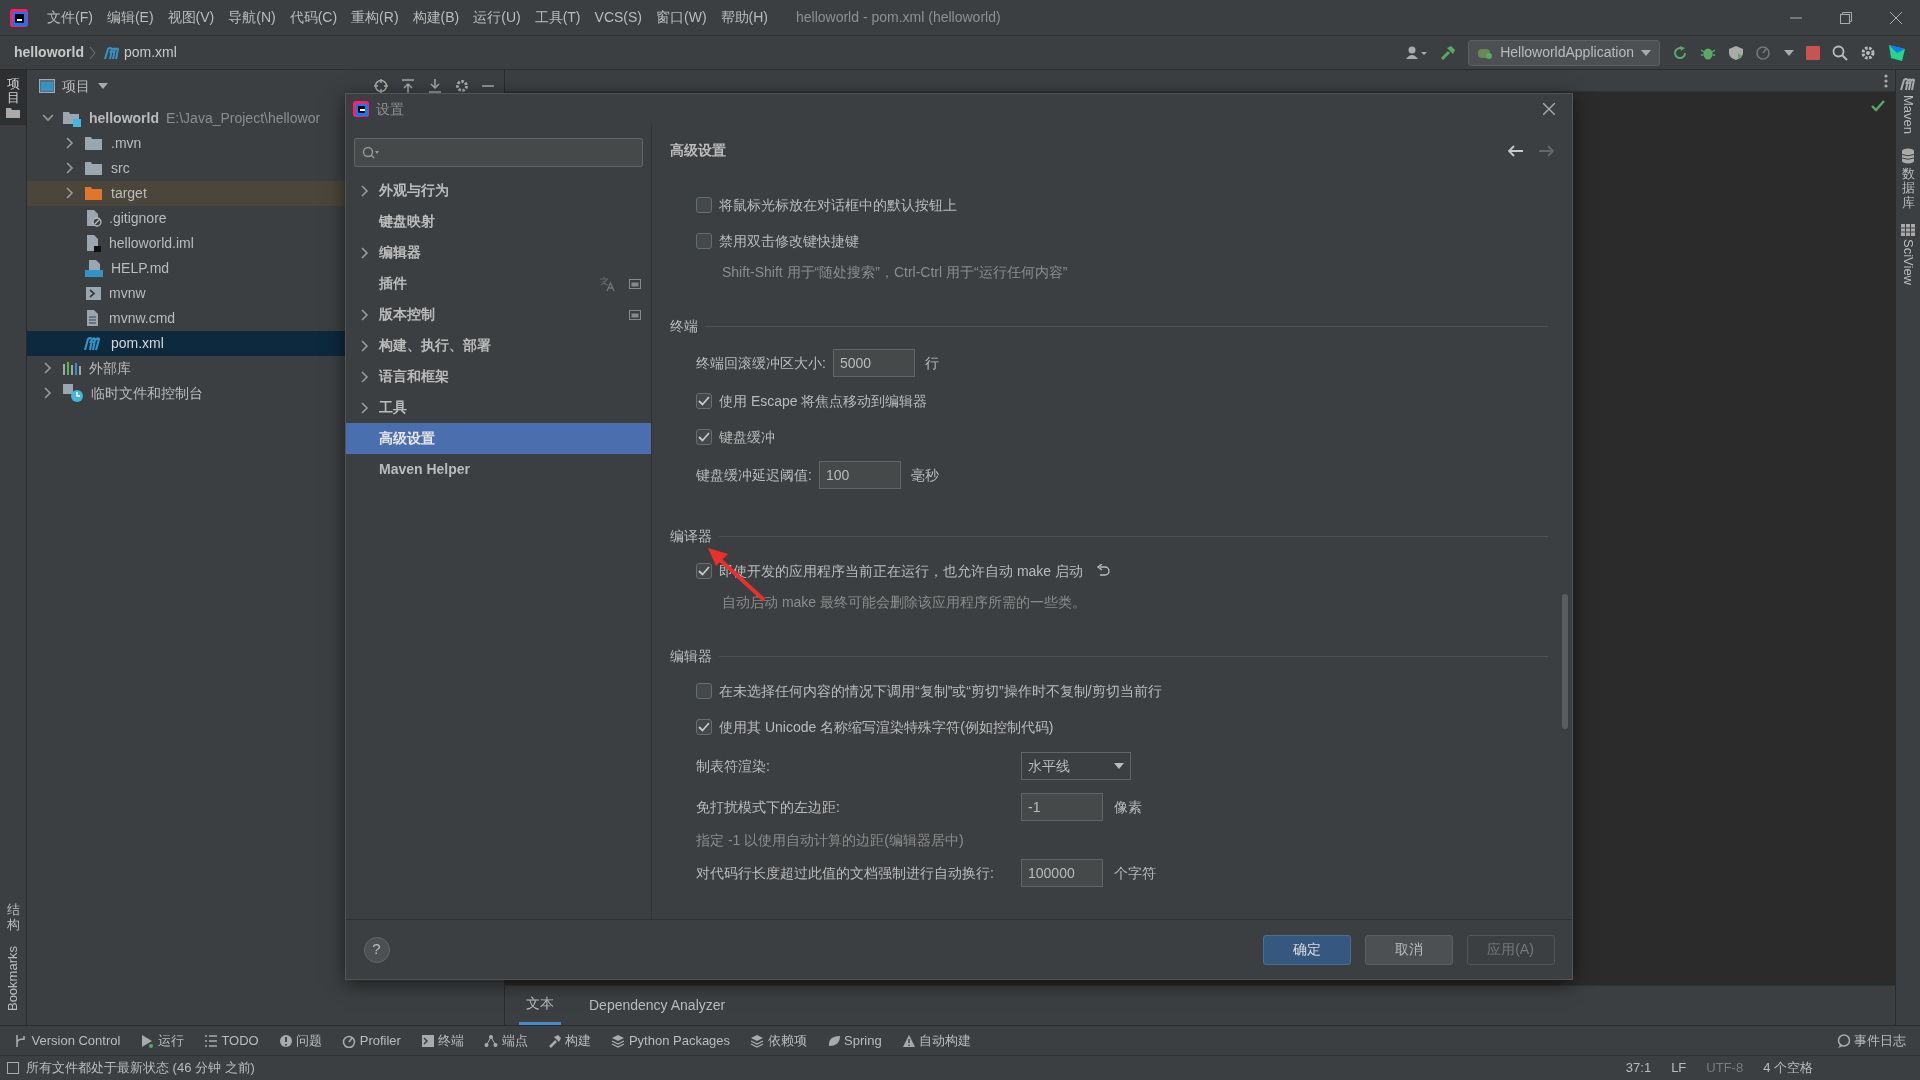  Describe the element at coordinates (1417, 52) in the screenshot. I see `user-icon` at that location.